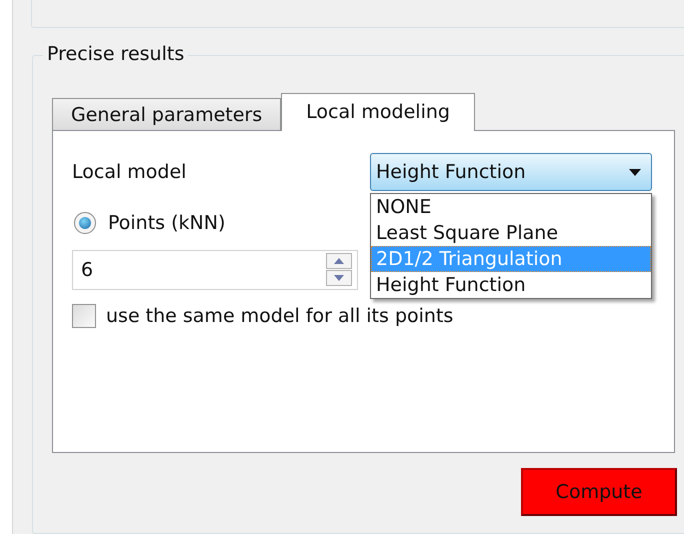 Image resolution: width=684 pixels, height=534 pixels. I want to click on spin-down-button, so click(339, 278).